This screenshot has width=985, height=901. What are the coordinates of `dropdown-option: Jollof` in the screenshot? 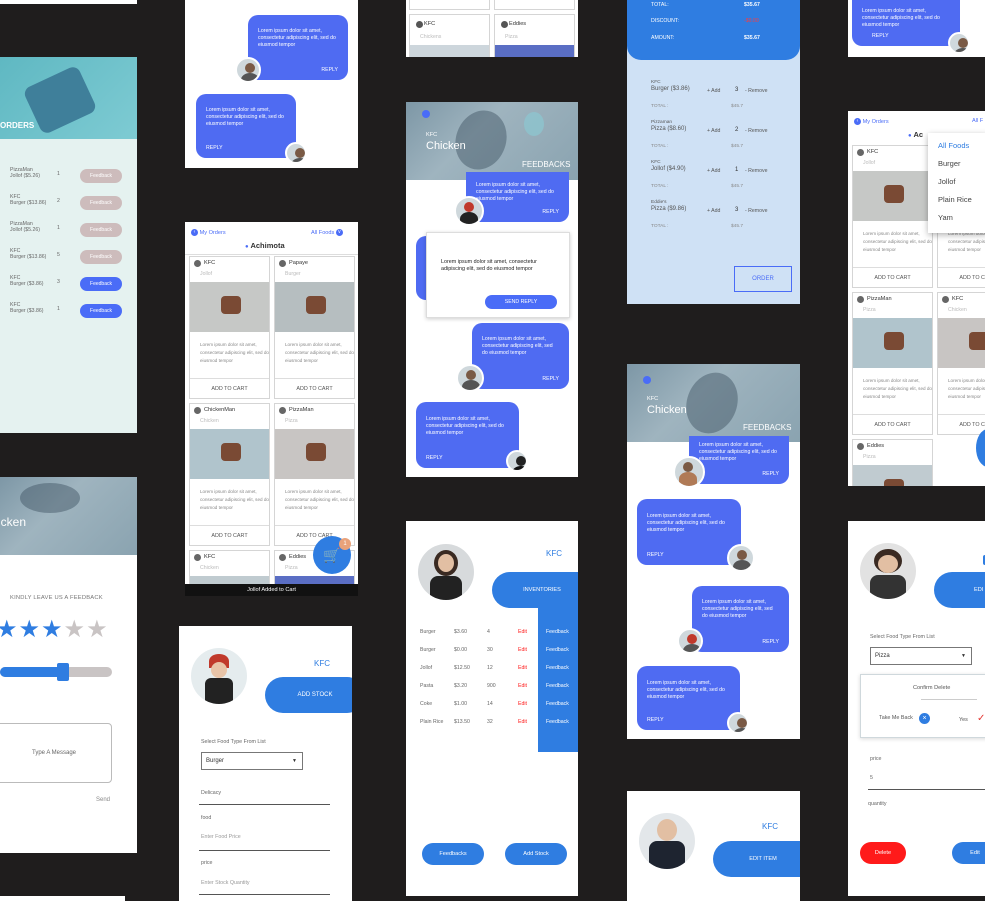 It's located at (947, 181).